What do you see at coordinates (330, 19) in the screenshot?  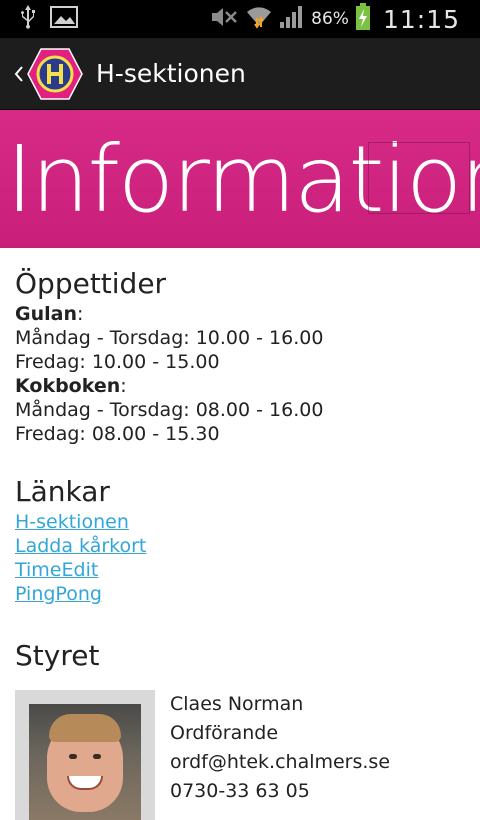 I see `battery-percentage: 86%` at bounding box center [330, 19].